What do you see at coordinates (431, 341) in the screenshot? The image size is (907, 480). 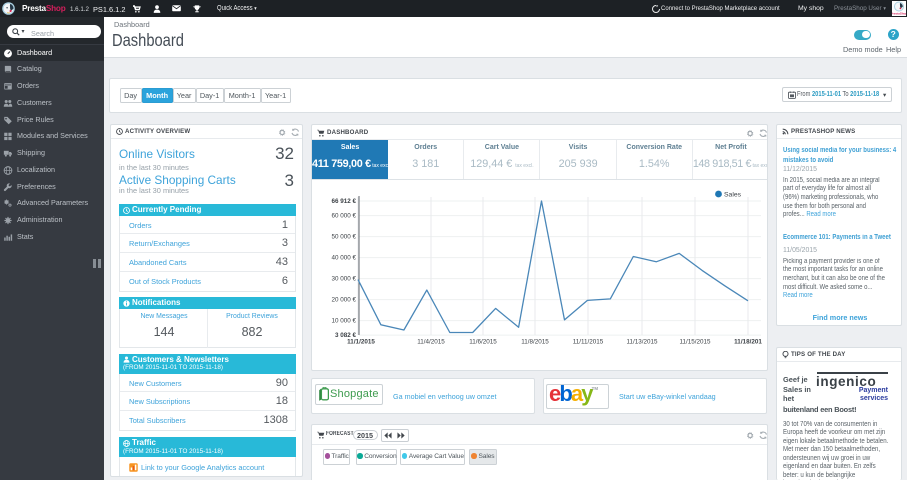 I see `svg-text: 11/4/2015` at bounding box center [431, 341].